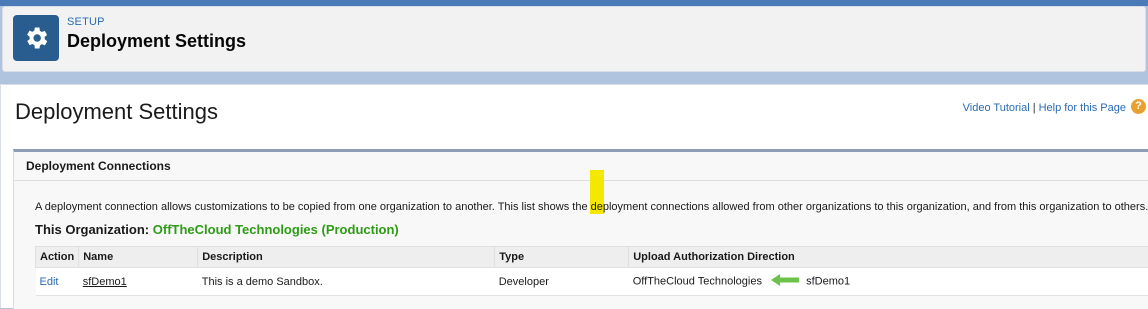 Image resolution: width=1148 pixels, height=309 pixels. What do you see at coordinates (346, 282) in the screenshot?
I see `connection-description: This is a demo Sandbox.` at bounding box center [346, 282].